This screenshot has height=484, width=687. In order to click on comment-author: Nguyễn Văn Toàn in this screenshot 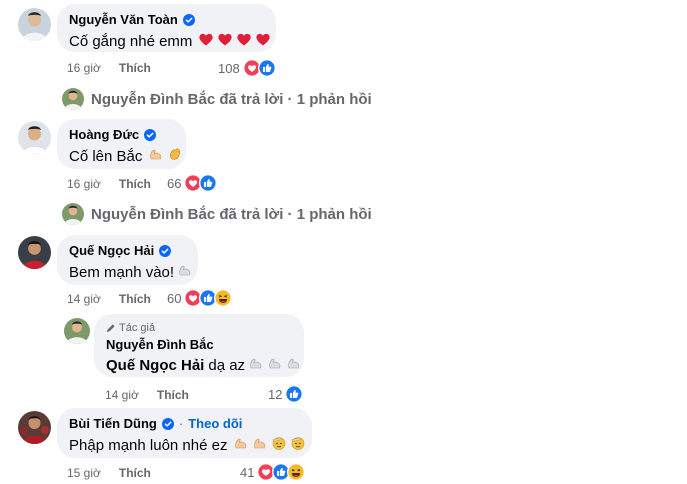, I will do `click(166, 19)`.